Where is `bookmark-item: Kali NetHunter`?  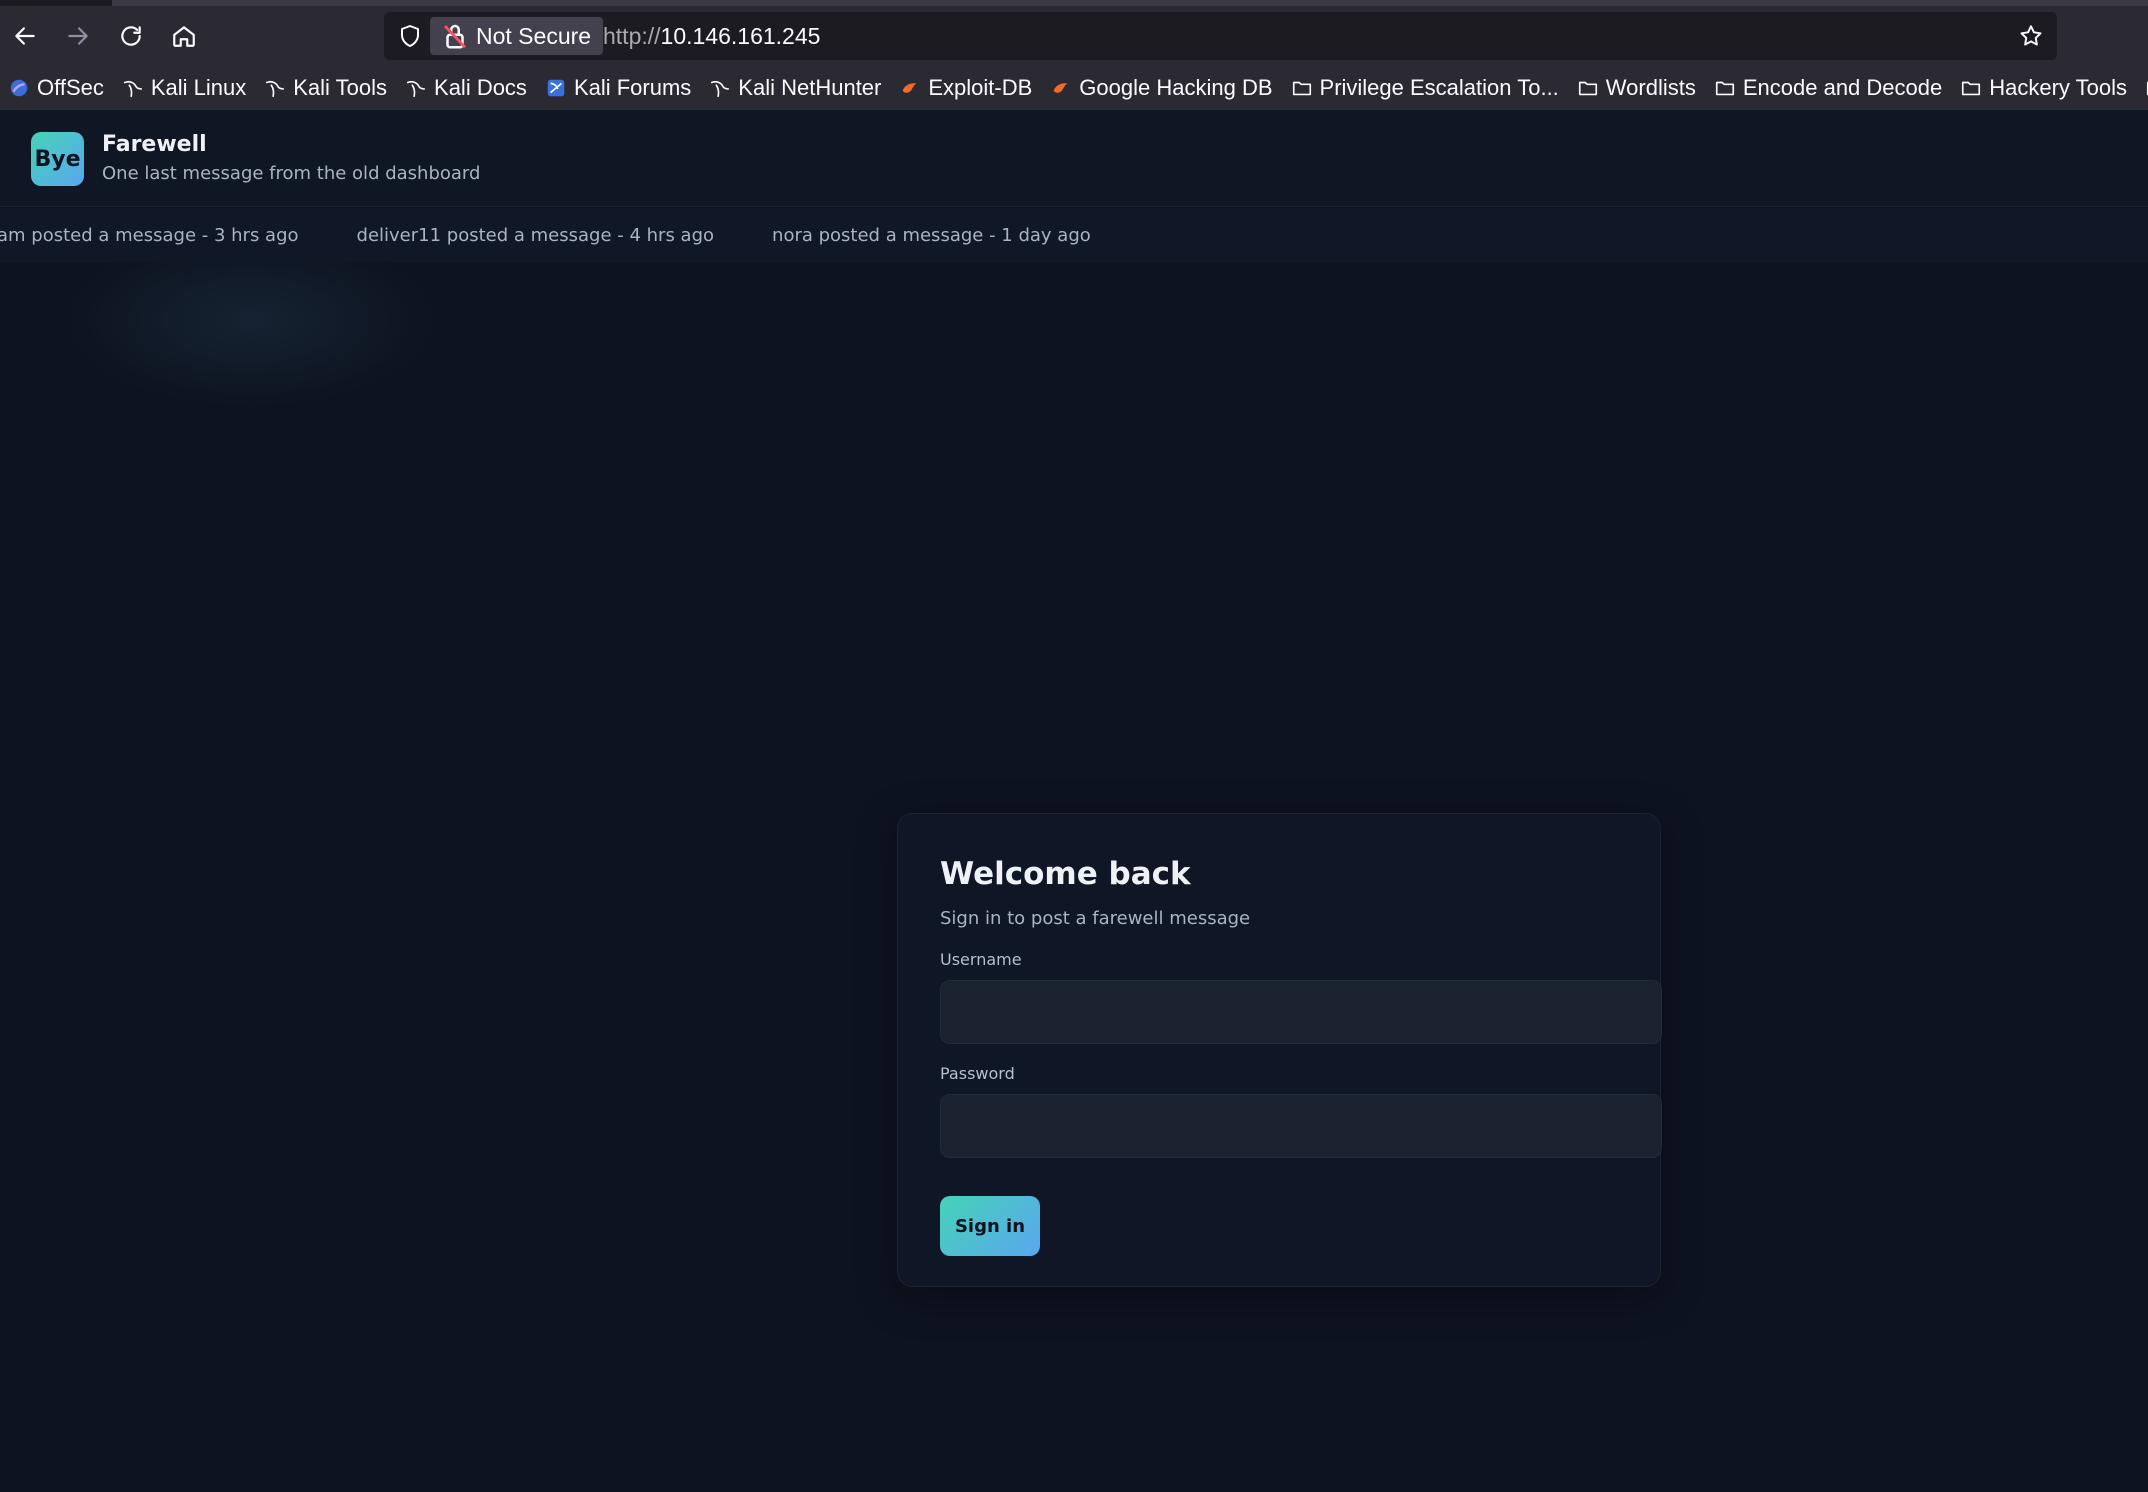
bookmark-item: Kali NetHunter is located at coordinates (795, 88).